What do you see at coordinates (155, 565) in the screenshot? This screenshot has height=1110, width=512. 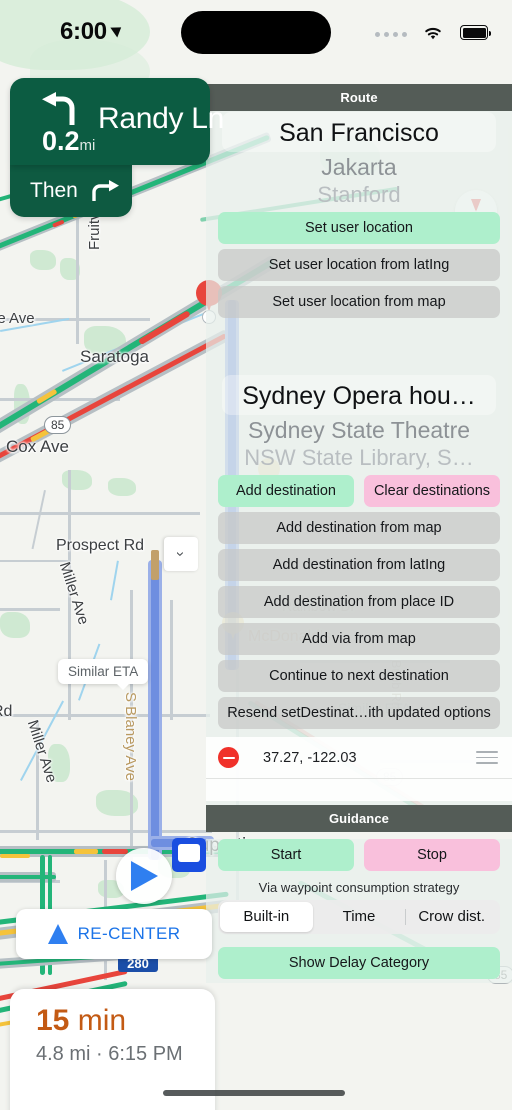 I see `map-route-segment` at bounding box center [155, 565].